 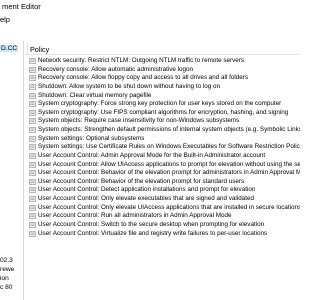 I want to click on window-title: ment Editor, so click(x=21, y=6).